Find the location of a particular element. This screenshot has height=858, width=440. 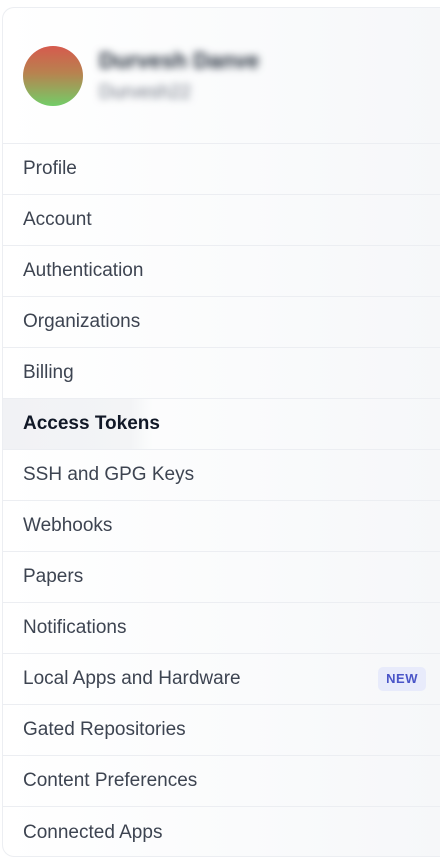

nav-item-notifications: Notifications is located at coordinates (221, 628).